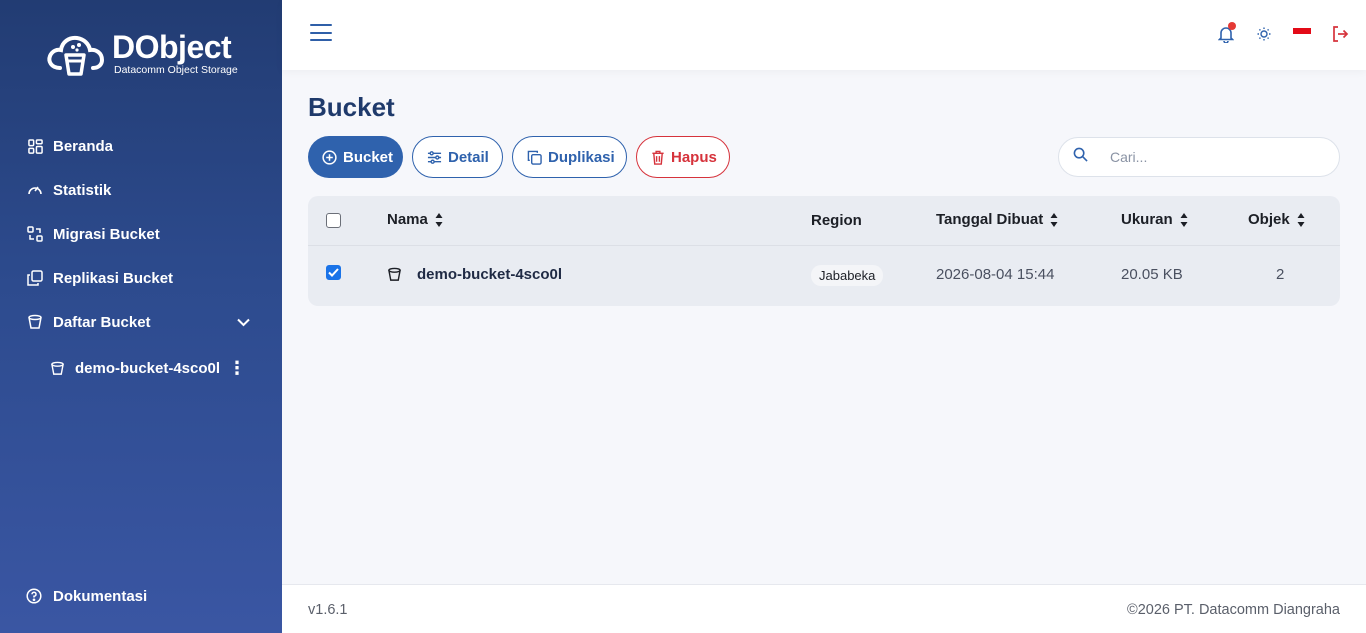 The height and width of the screenshot is (633, 1366). I want to click on sidebar-item-beranda: Beranda, so click(141, 146).